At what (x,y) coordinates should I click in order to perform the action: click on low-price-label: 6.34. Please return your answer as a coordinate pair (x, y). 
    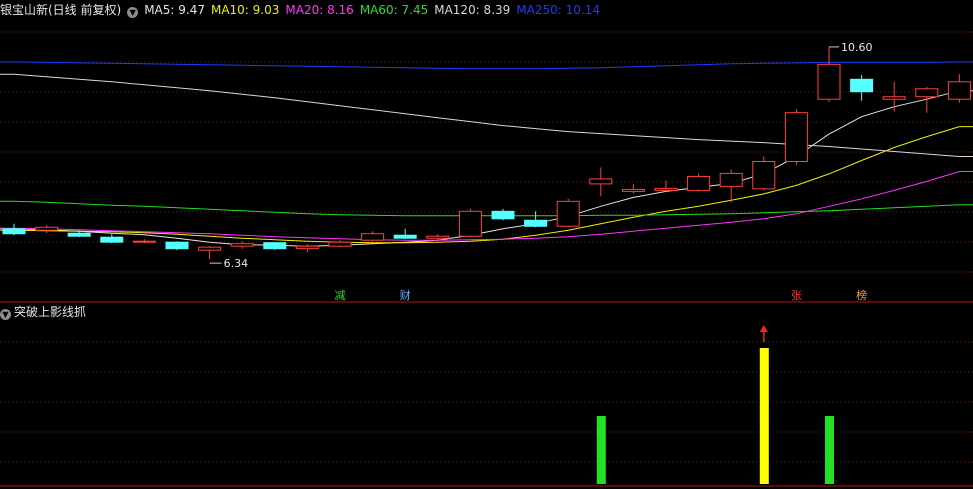
    Looking at the image, I should click on (236, 263).